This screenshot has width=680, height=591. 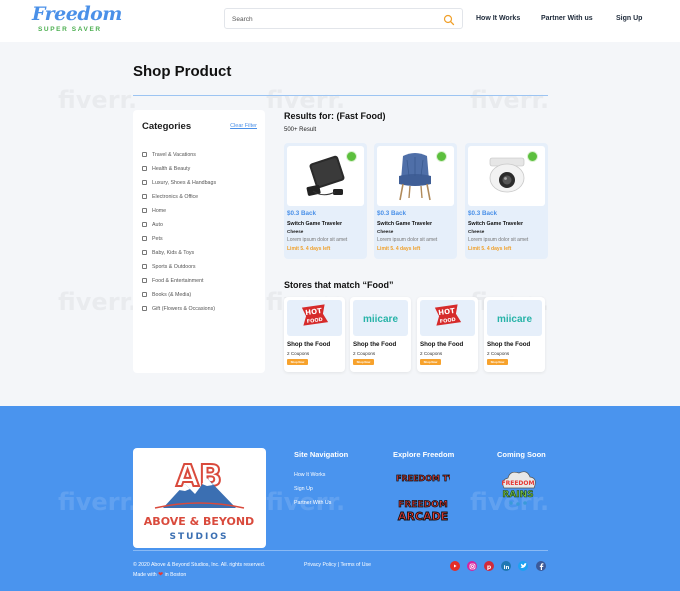 What do you see at coordinates (521, 454) in the screenshot?
I see `coming-soon-title: Coming Soon` at bounding box center [521, 454].